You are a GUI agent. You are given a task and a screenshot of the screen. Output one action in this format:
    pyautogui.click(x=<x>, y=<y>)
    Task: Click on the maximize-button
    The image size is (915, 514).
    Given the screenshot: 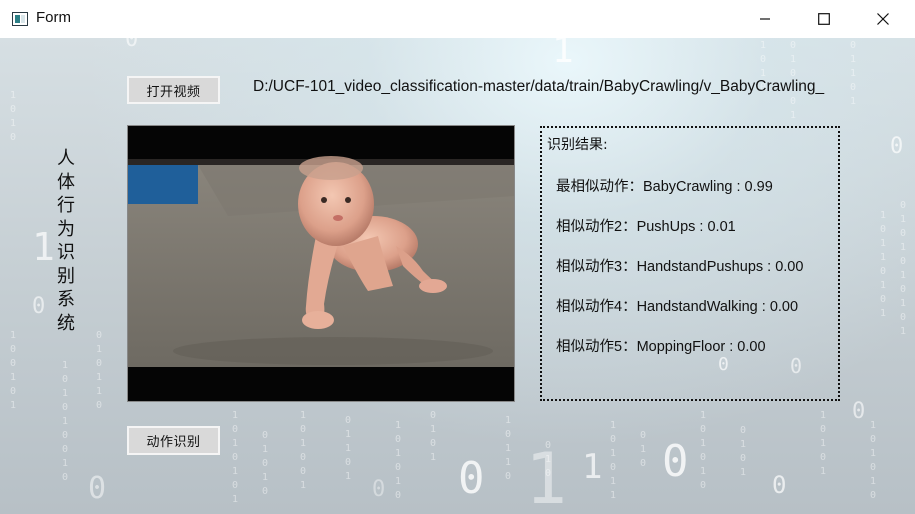 What is the action you would take?
    pyautogui.click(x=824, y=19)
    